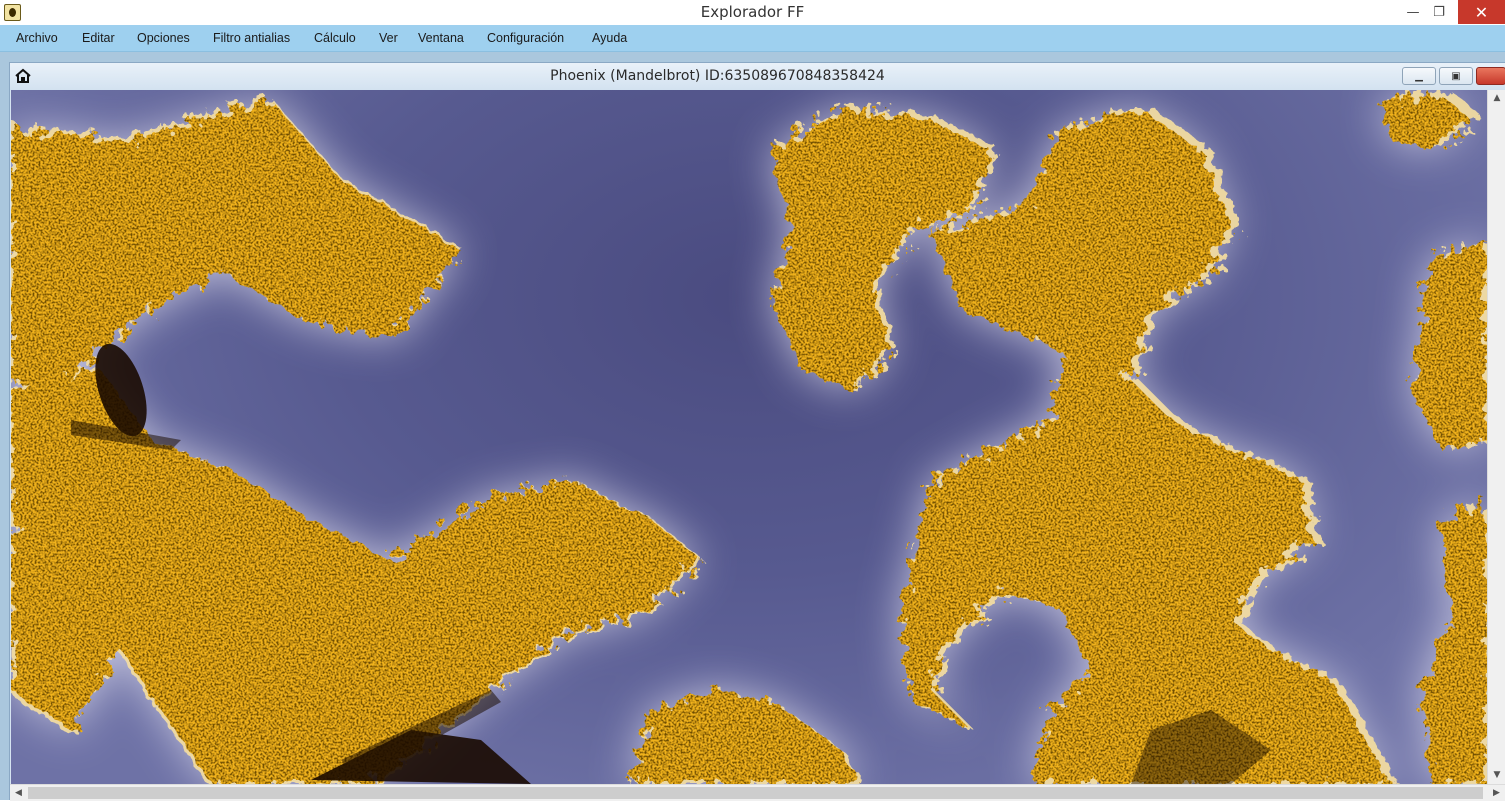 The height and width of the screenshot is (802, 1505). What do you see at coordinates (1419, 76) in the screenshot?
I see `document-minimize-button: ▁` at bounding box center [1419, 76].